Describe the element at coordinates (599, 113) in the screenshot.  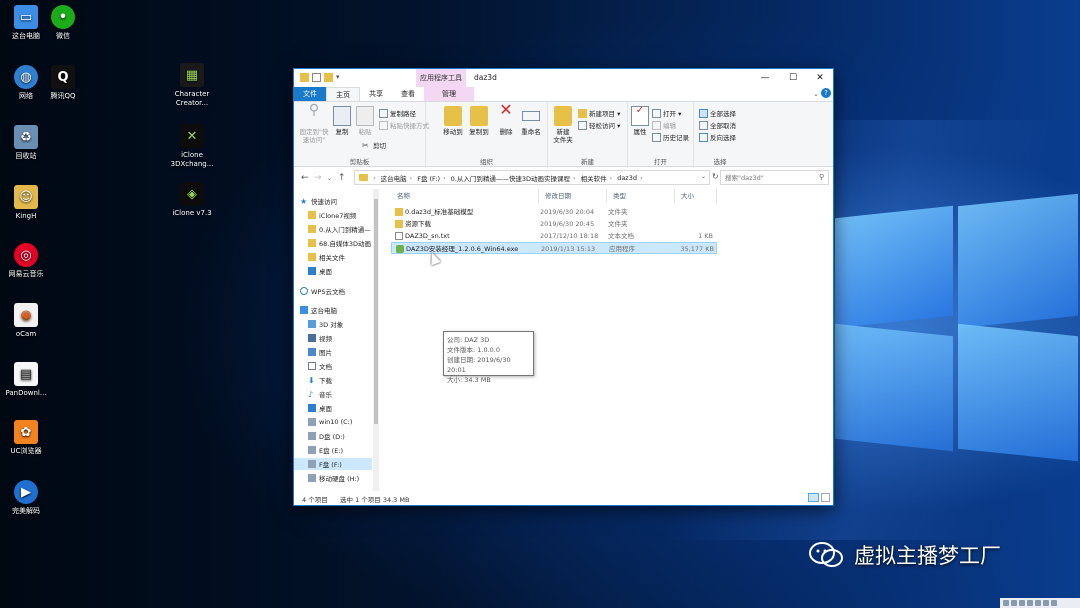
I see `new-item-button: 新建项目 ▾` at that location.